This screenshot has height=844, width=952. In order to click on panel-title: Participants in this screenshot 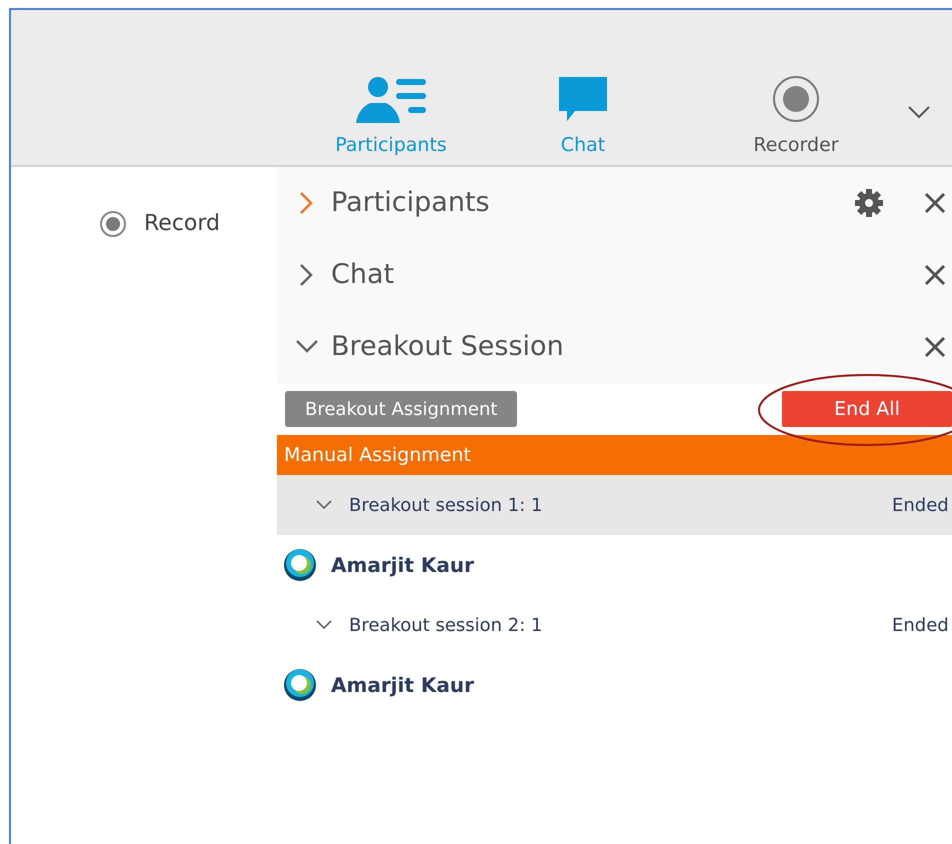, I will do `click(411, 203)`.